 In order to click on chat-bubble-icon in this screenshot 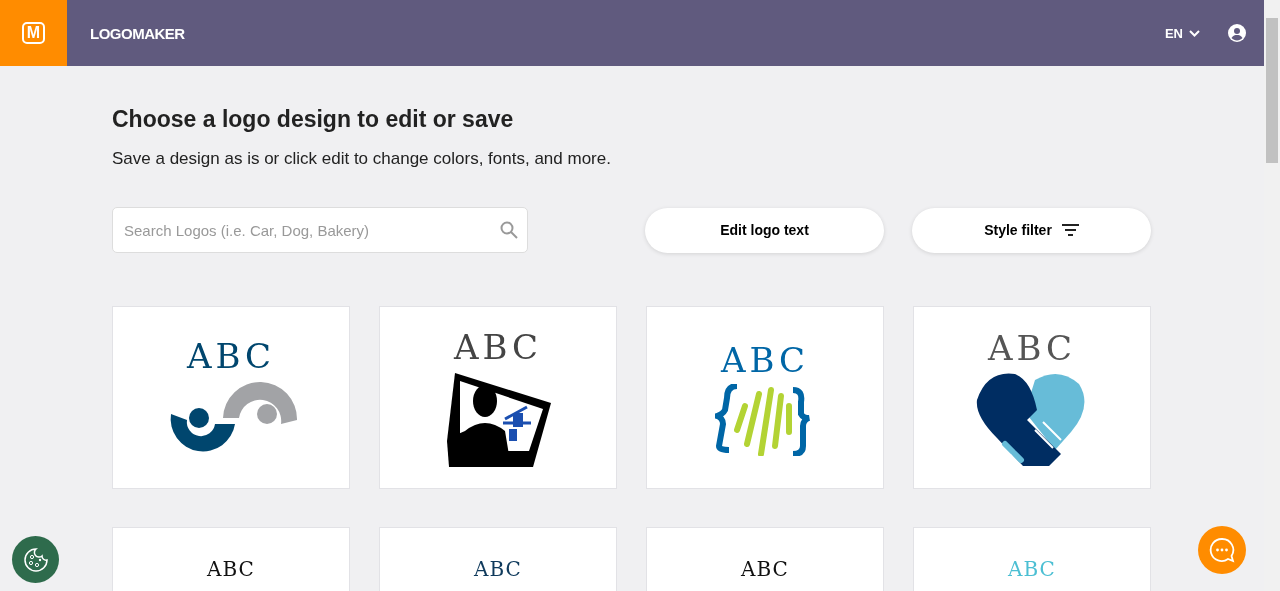, I will do `click(1222, 550)`.